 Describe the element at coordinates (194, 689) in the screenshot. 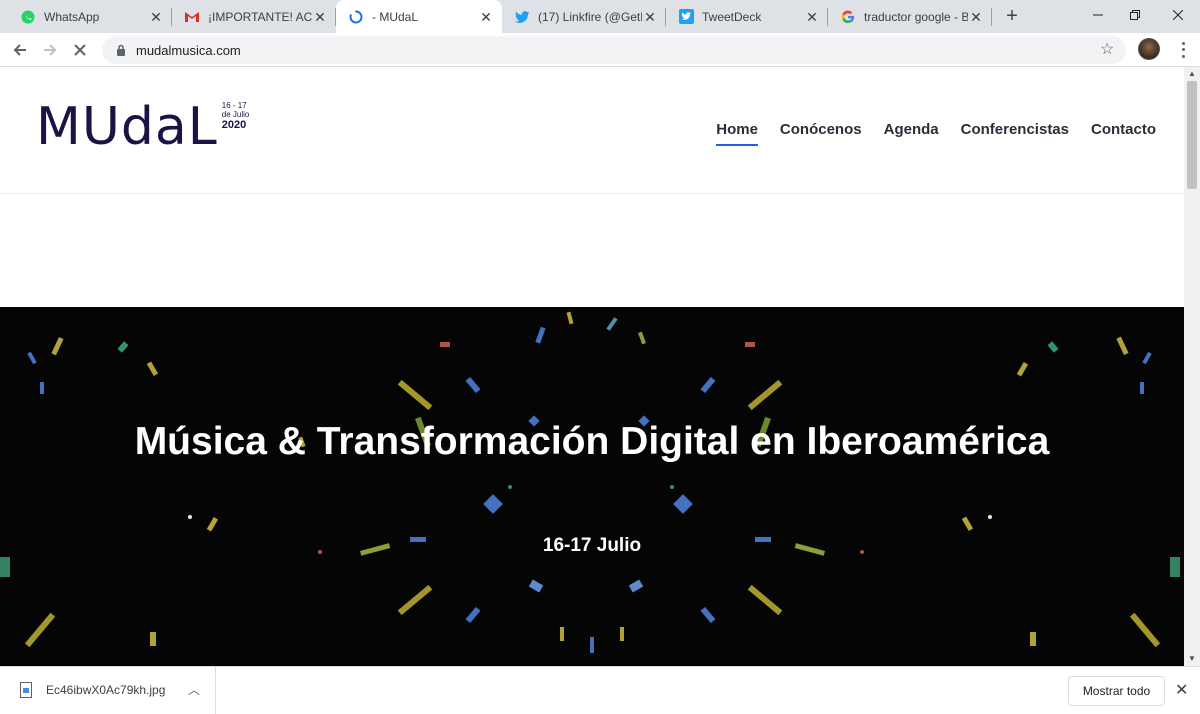

I see `chevron-up-icon: ︿` at that location.